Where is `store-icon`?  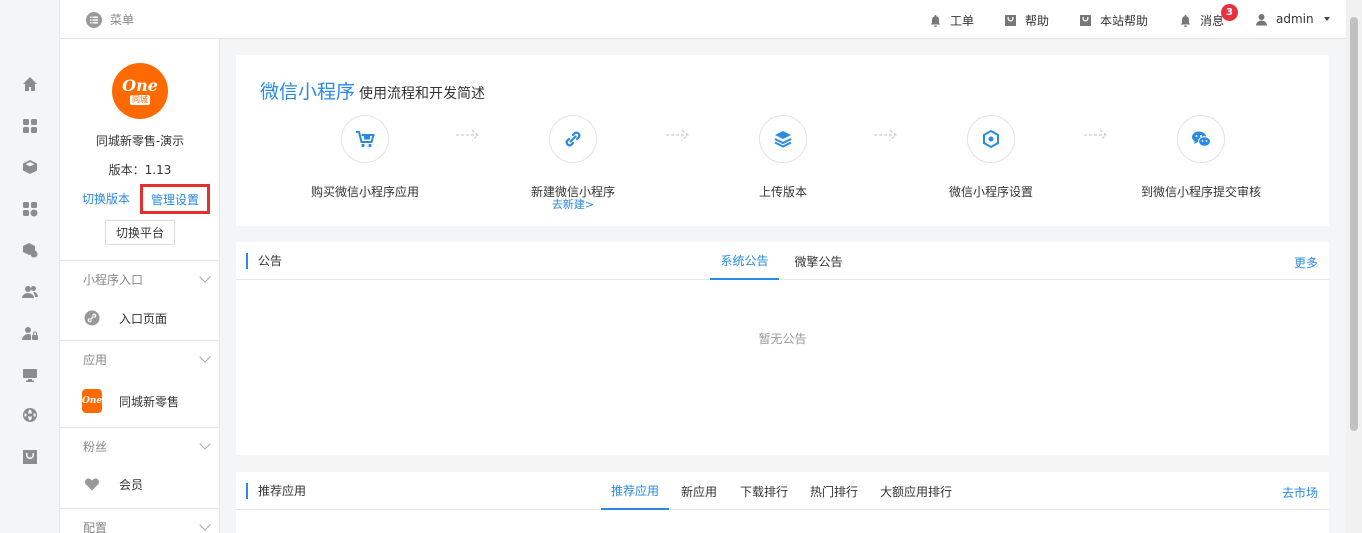 store-icon is located at coordinates (30, 457).